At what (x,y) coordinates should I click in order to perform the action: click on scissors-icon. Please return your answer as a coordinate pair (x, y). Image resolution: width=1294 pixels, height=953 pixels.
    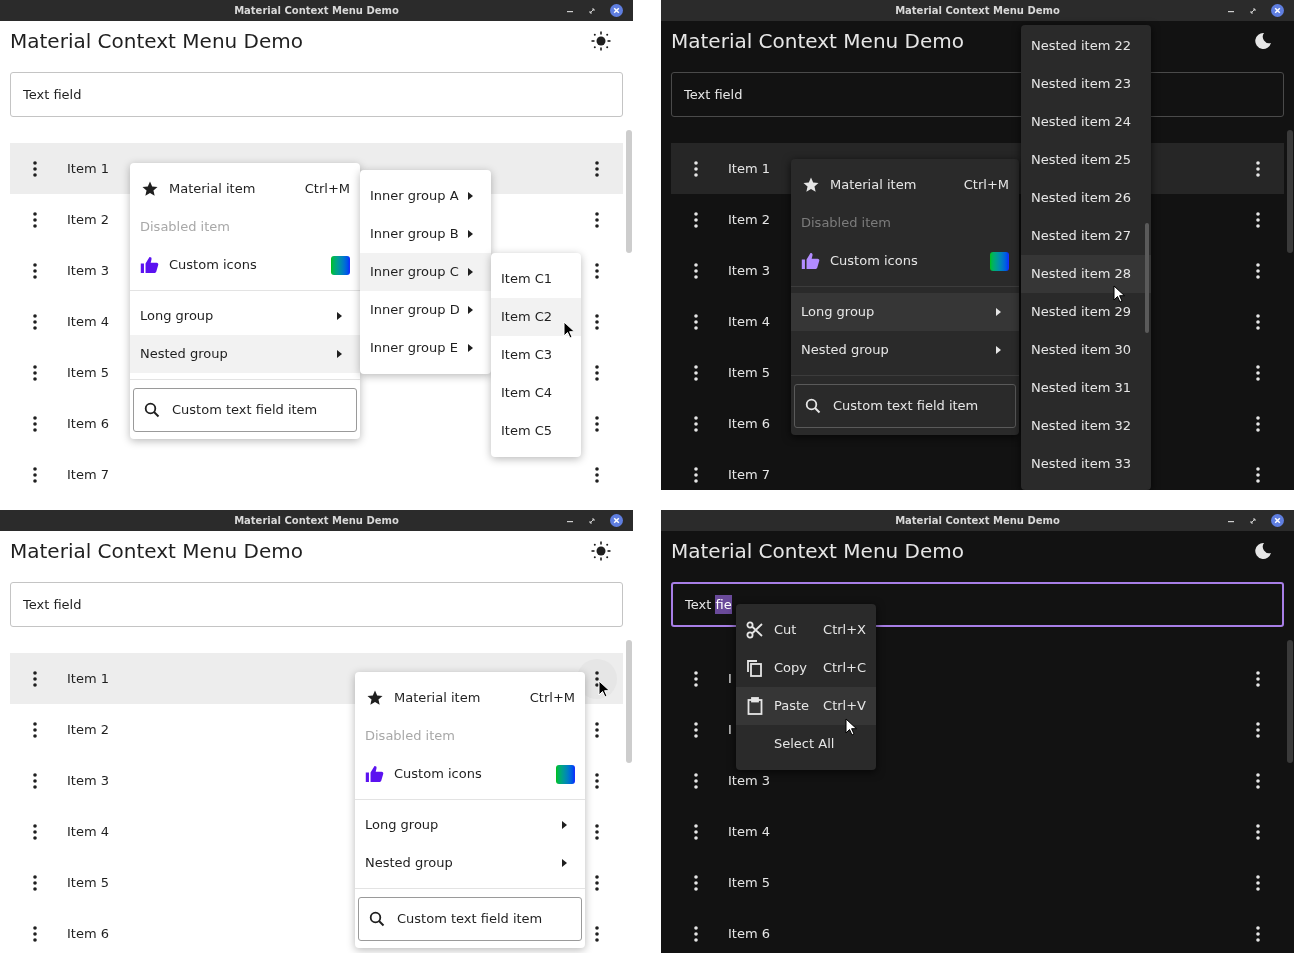
    Looking at the image, I should click on (755, 630).